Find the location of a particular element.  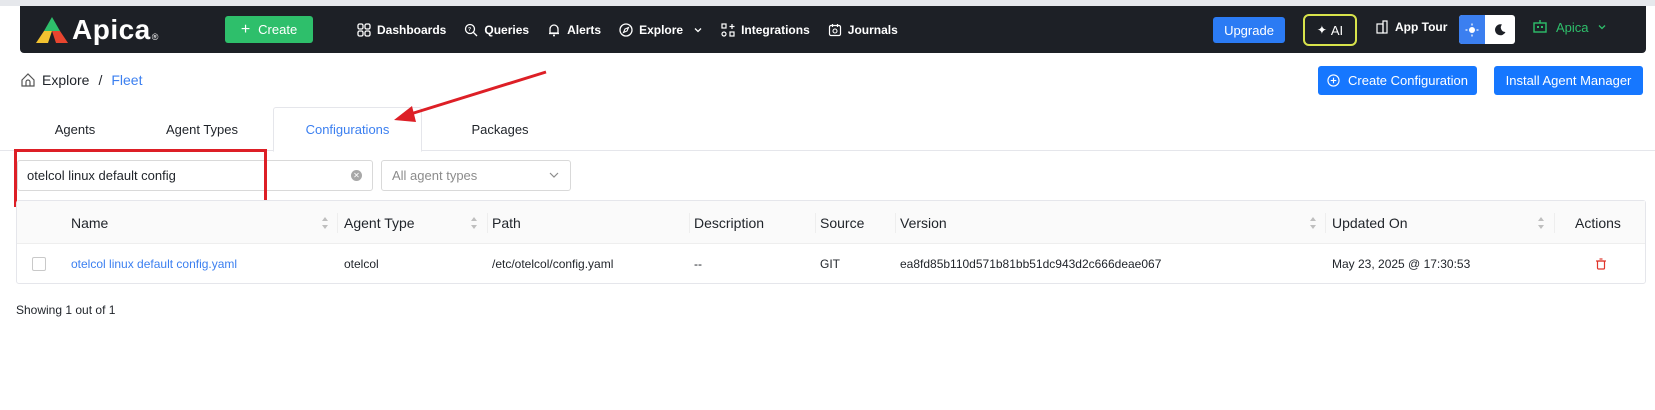

config-name-link: otelcol linux default config.yaml is located at coordinates (154, 264).